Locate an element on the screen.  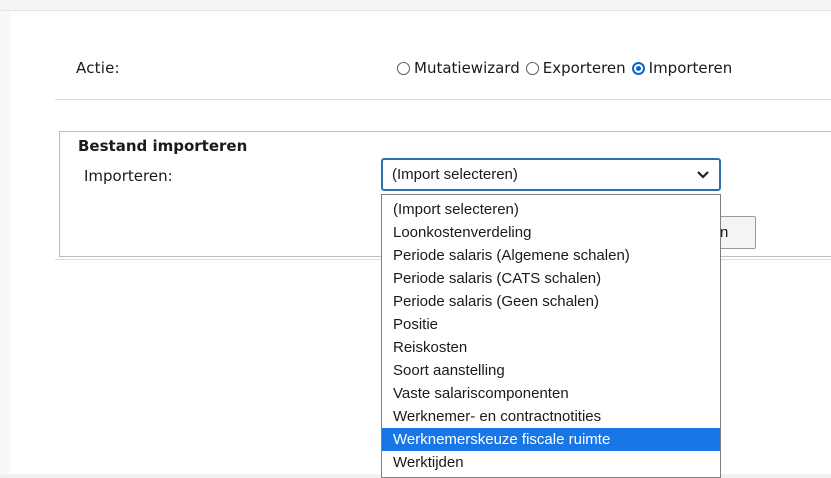
dropdown-option: (Import selecteren) is located at coordinates (551, 209).